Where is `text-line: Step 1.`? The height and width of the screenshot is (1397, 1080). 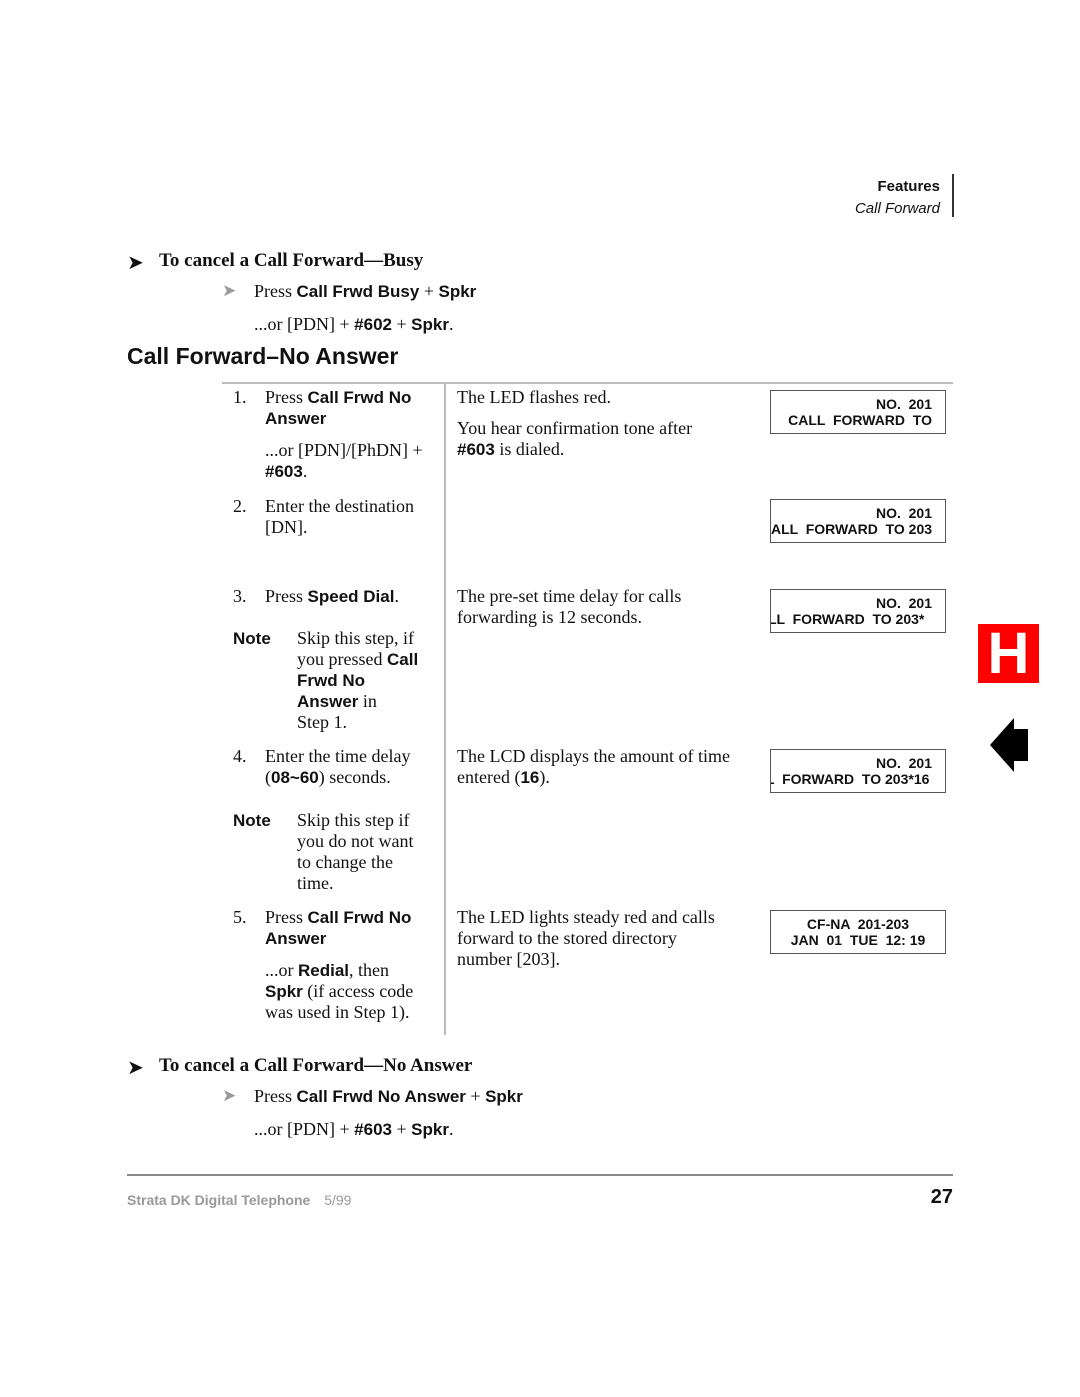
text-line: Step 1. is located at coordinates (357, 722).